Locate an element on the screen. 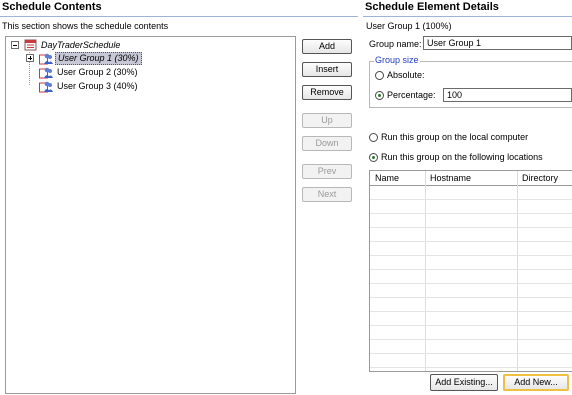 This screenshot has width=572, height=395. group-name-input: User Group 1 is located at coordinates (497, 43).